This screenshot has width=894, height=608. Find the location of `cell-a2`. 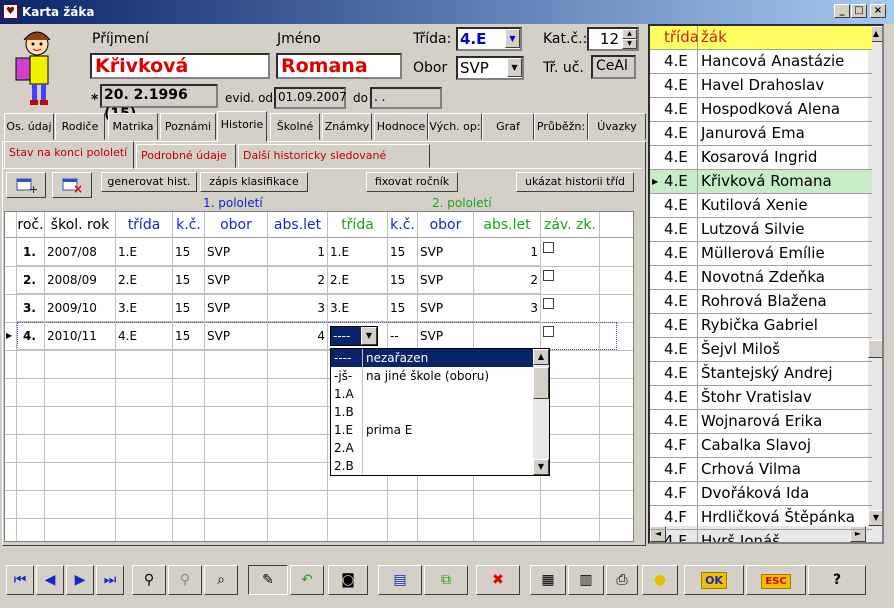

cell-a2 is located at coordinates (507, 336).